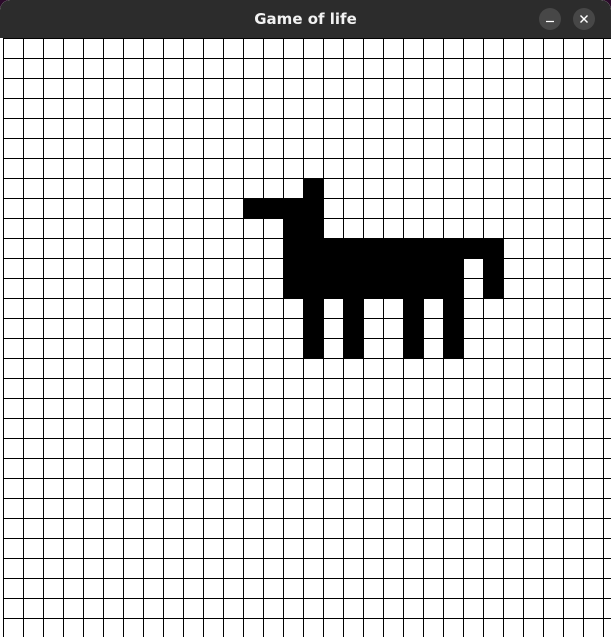  What do you see at coordinates (550, 21) in the screenshot?
I see `minimize-icon` at bounding box center [550, 21].